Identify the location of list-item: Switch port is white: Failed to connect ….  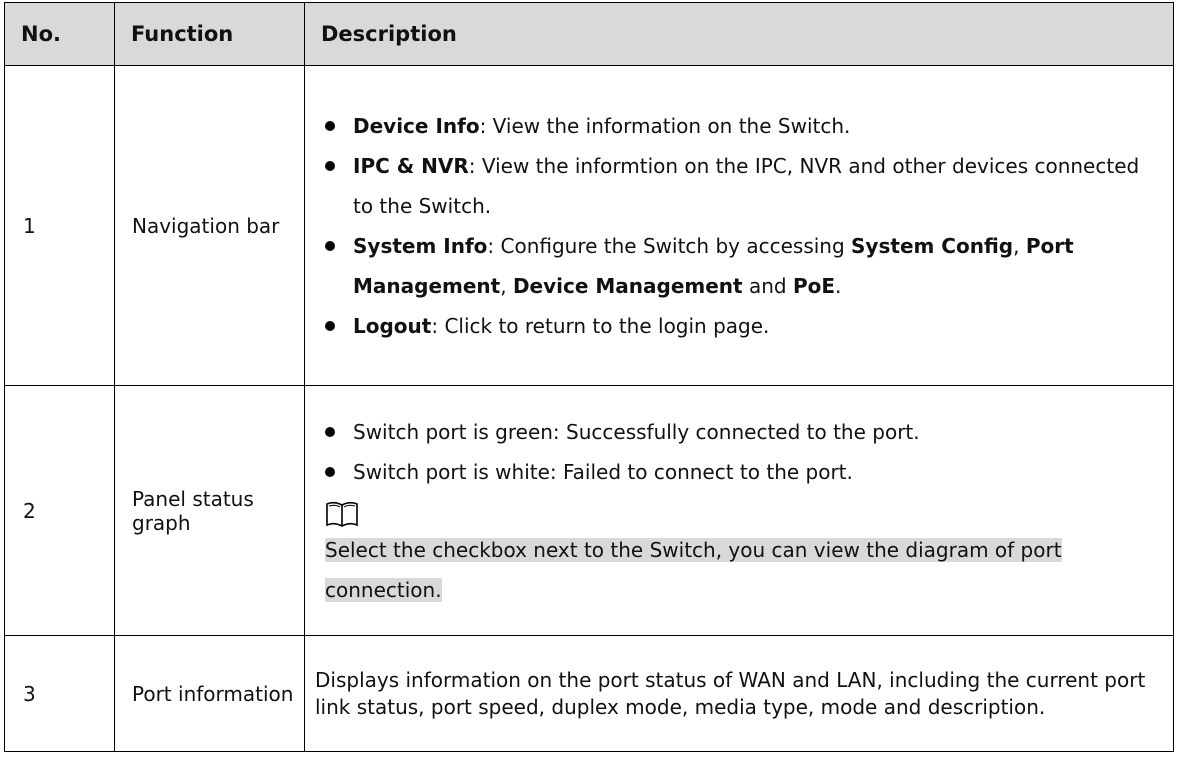
(745, 472).